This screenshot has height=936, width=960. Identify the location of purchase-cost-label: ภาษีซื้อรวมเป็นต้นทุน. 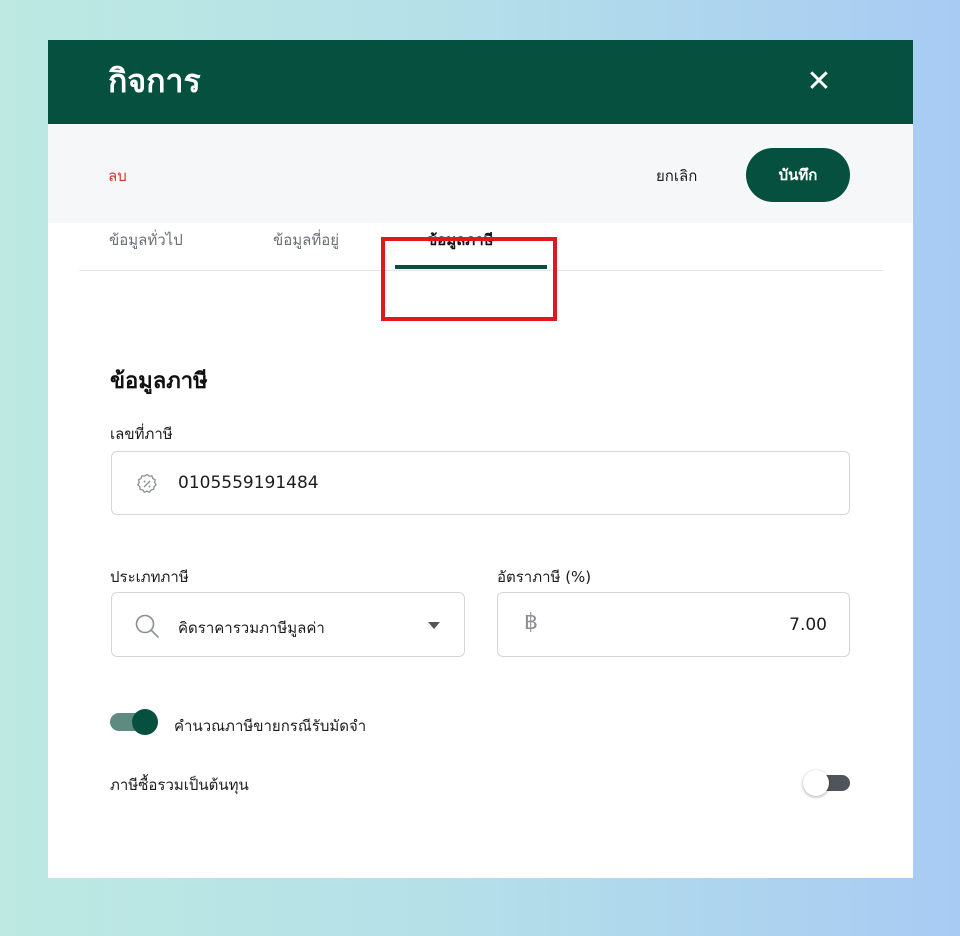
(179, 785).